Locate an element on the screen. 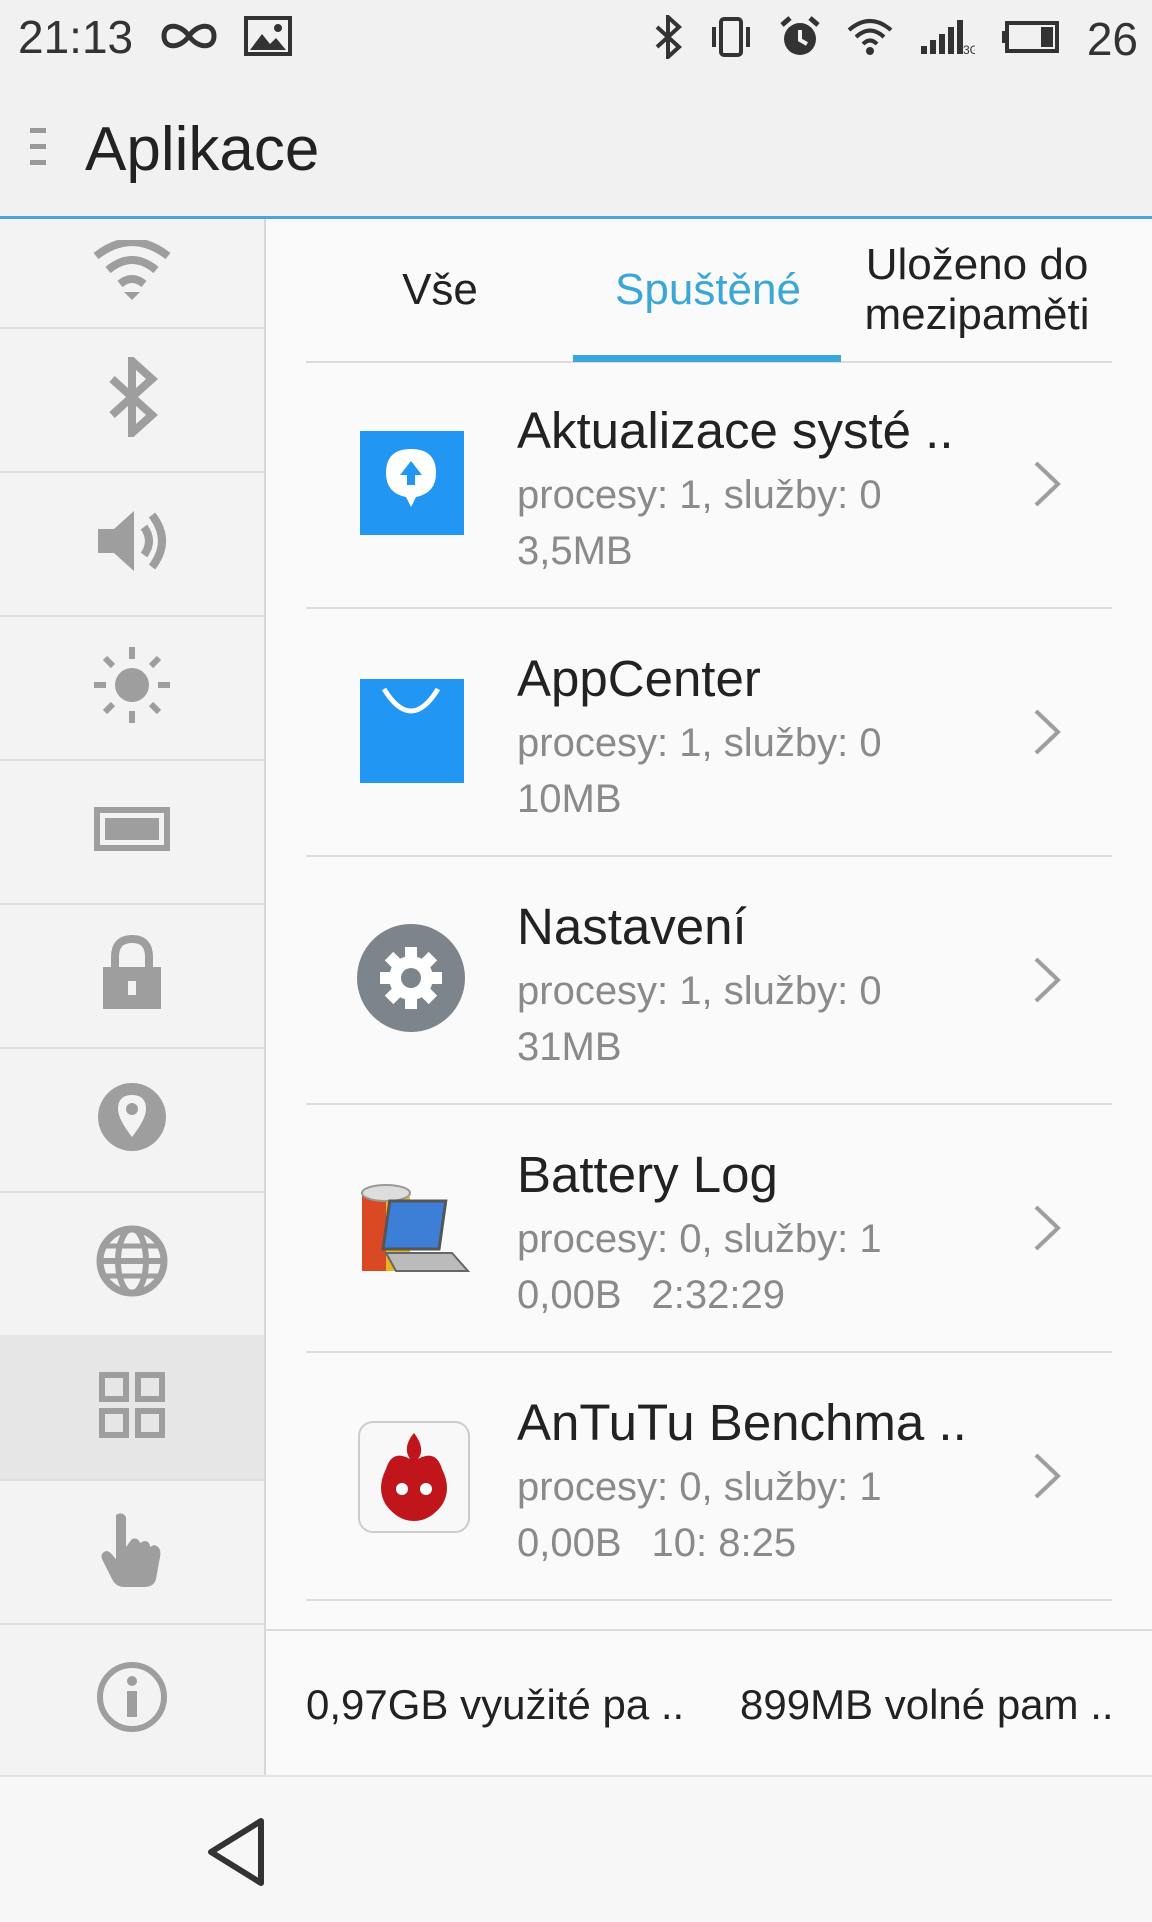 The width and height of the screenshot is (1152, 1922). app-runtime: 2:32:29 is located at coordinates (718, 1295).